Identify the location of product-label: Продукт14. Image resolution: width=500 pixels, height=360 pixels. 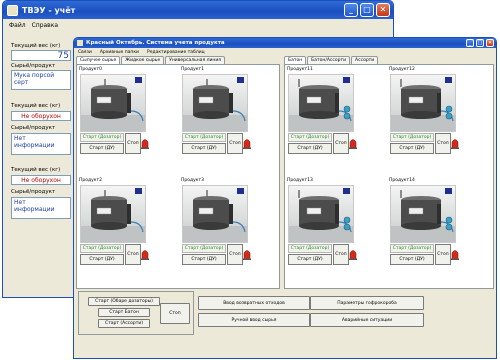
(402, 180).